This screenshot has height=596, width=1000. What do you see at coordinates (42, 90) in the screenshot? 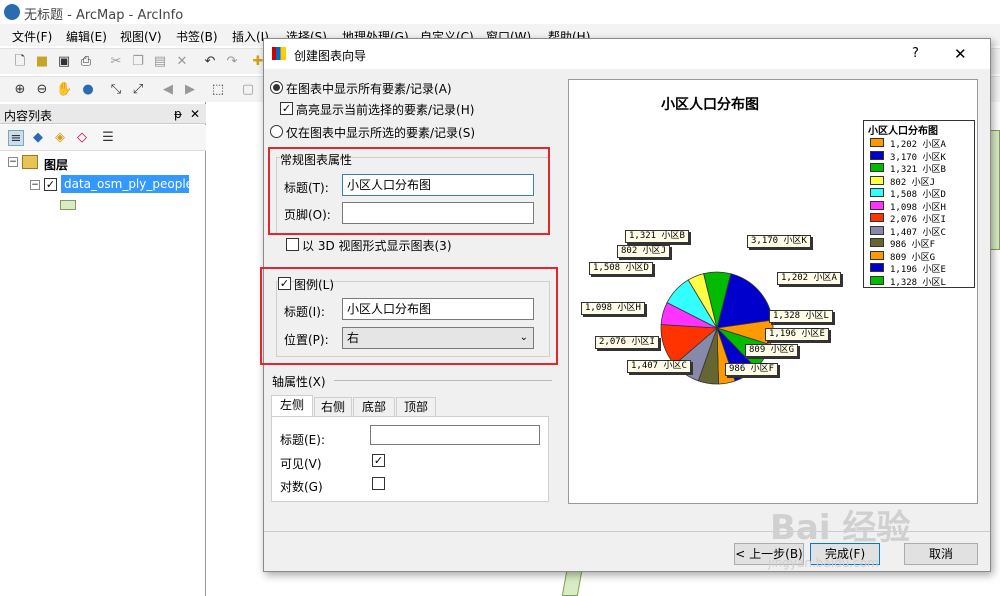
I see `zoom-out-icon: ⊖` at bounding box center [42, 90].